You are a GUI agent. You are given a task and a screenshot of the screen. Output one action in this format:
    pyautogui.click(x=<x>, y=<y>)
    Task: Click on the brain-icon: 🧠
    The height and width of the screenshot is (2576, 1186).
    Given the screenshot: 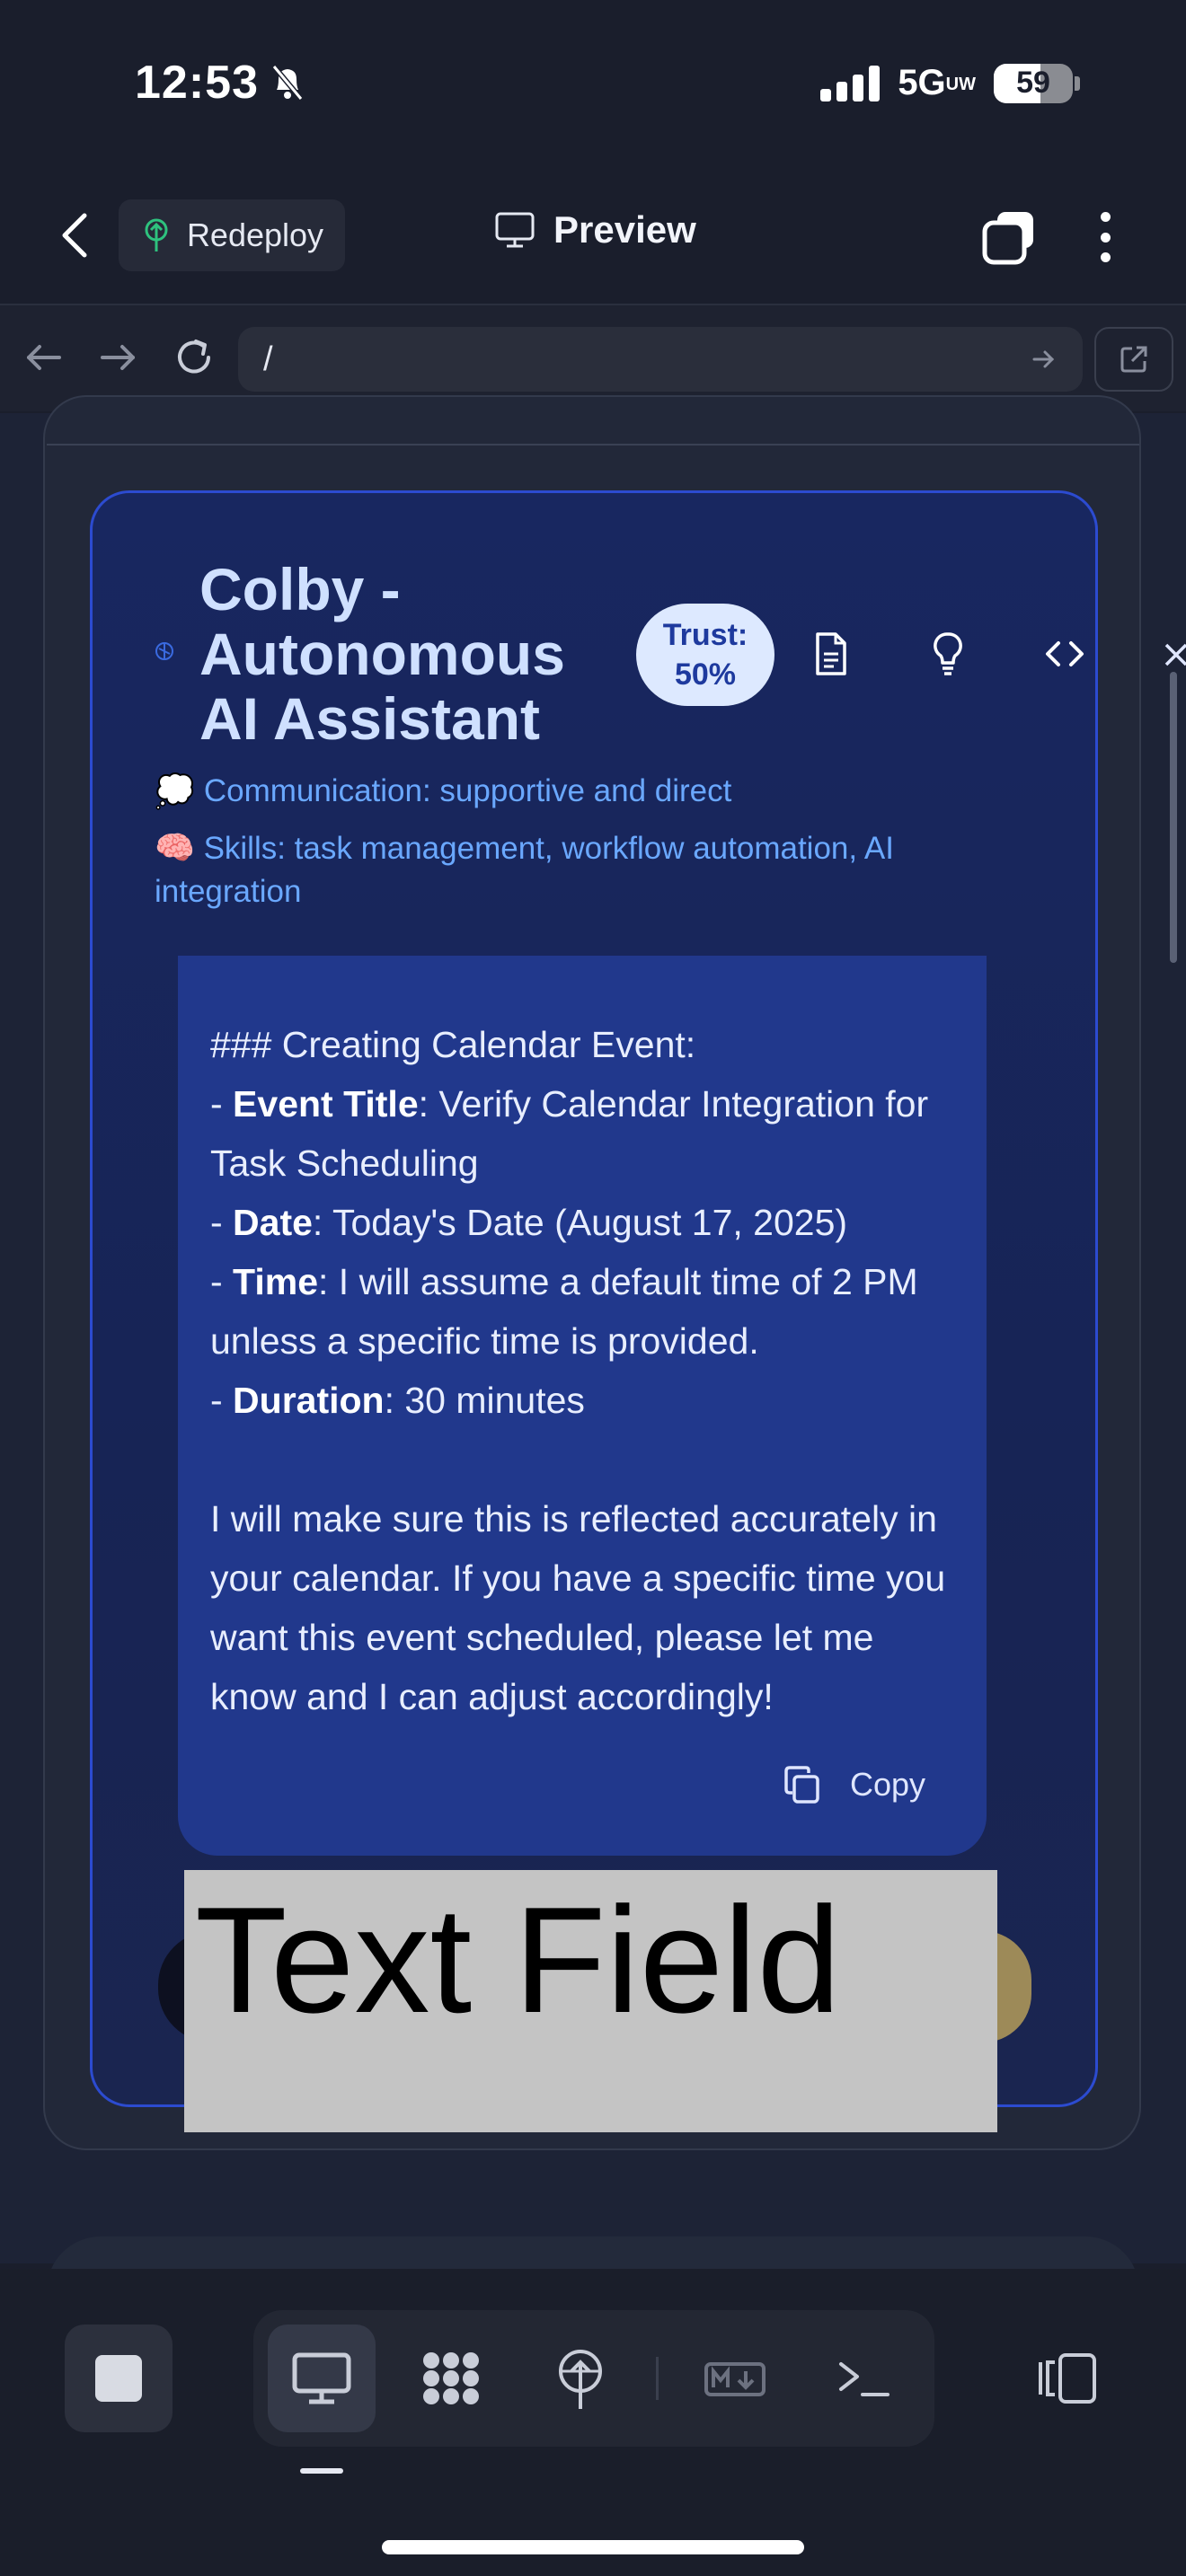 What is the action you would take?
    pyautogui.click(x=175, y=847)
    